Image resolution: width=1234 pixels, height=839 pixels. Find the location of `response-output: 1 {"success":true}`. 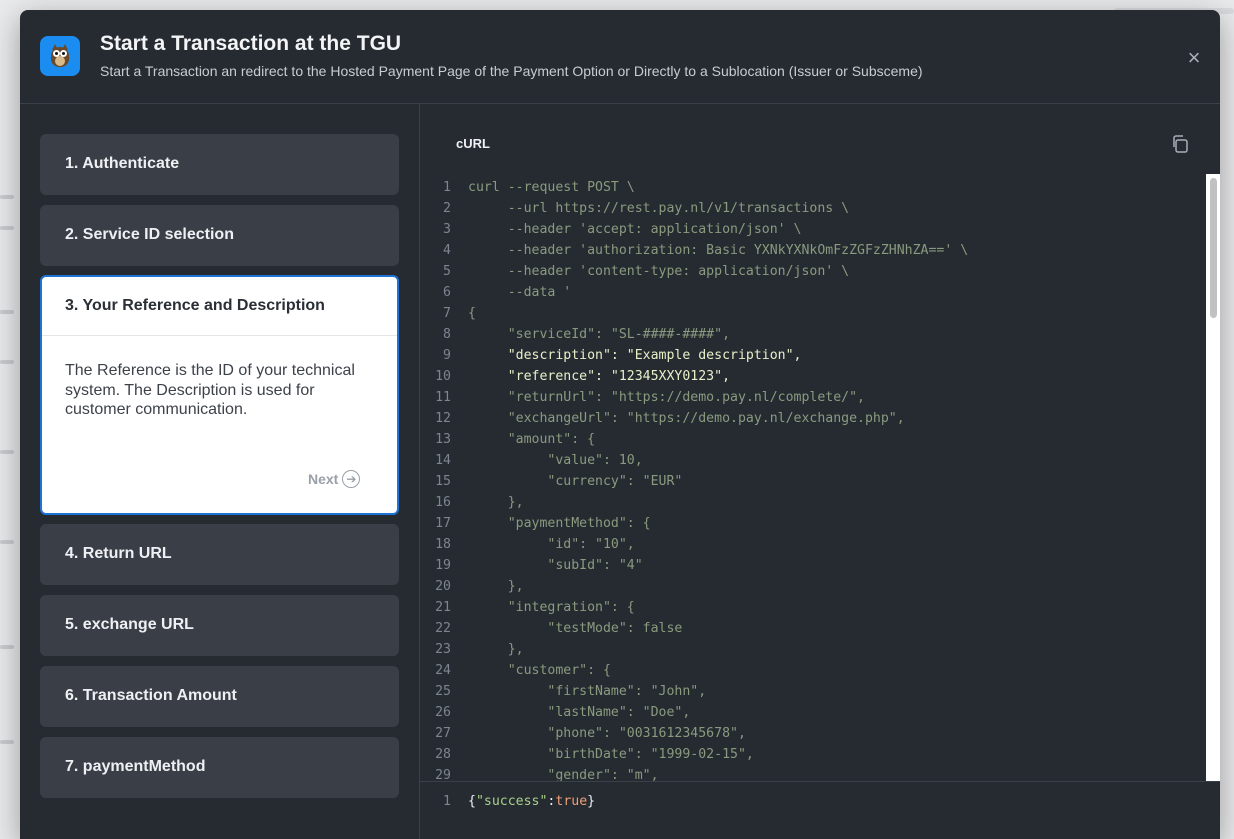

response-output: 1 {"success":true} is located at coordinates (820, 810).